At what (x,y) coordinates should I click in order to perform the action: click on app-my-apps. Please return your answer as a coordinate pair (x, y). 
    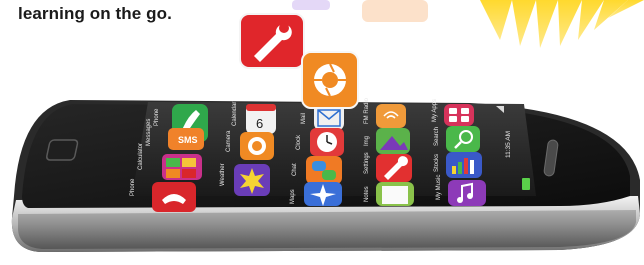
    Looking at the image, I should click on (459, 115).